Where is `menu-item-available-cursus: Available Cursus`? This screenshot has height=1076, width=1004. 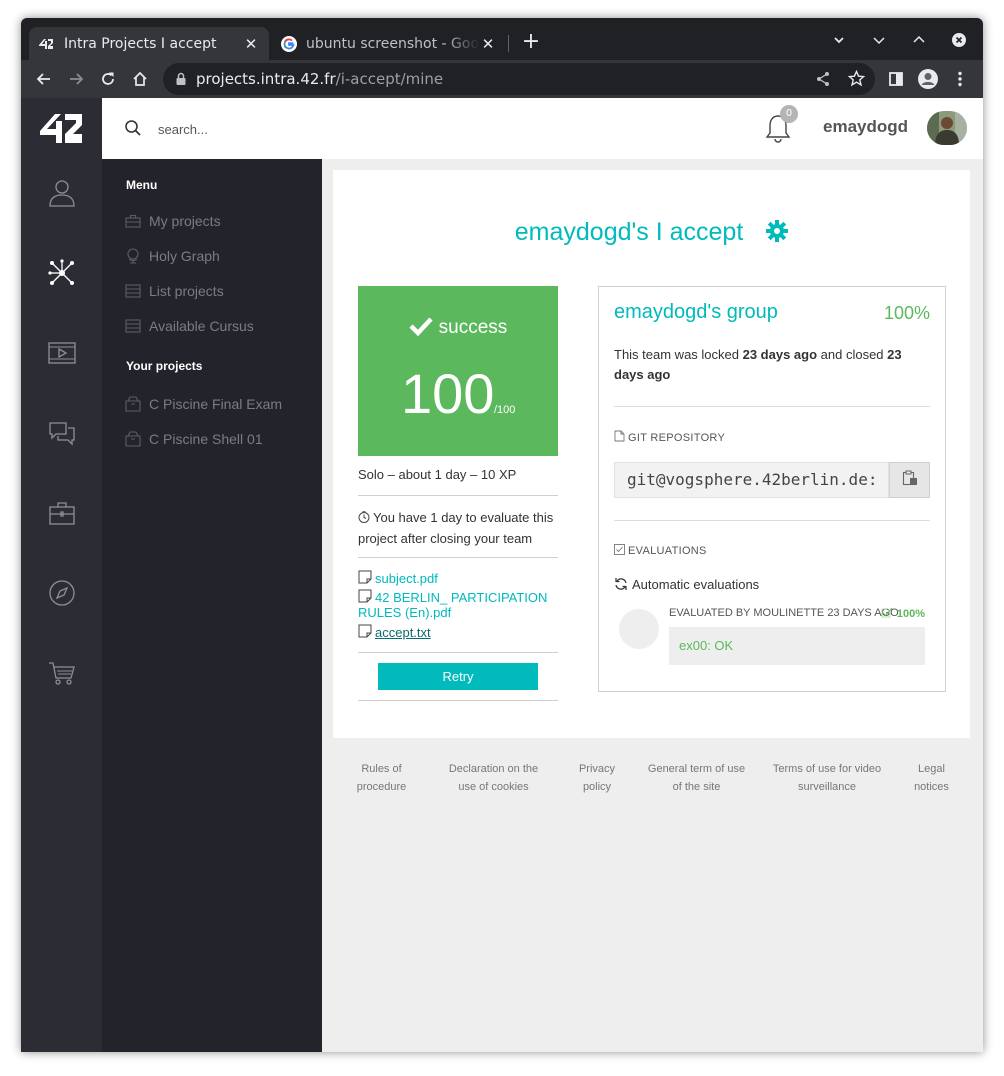
menu-item-available-cursus: Available Cursus is located at coordinates (189, 326).